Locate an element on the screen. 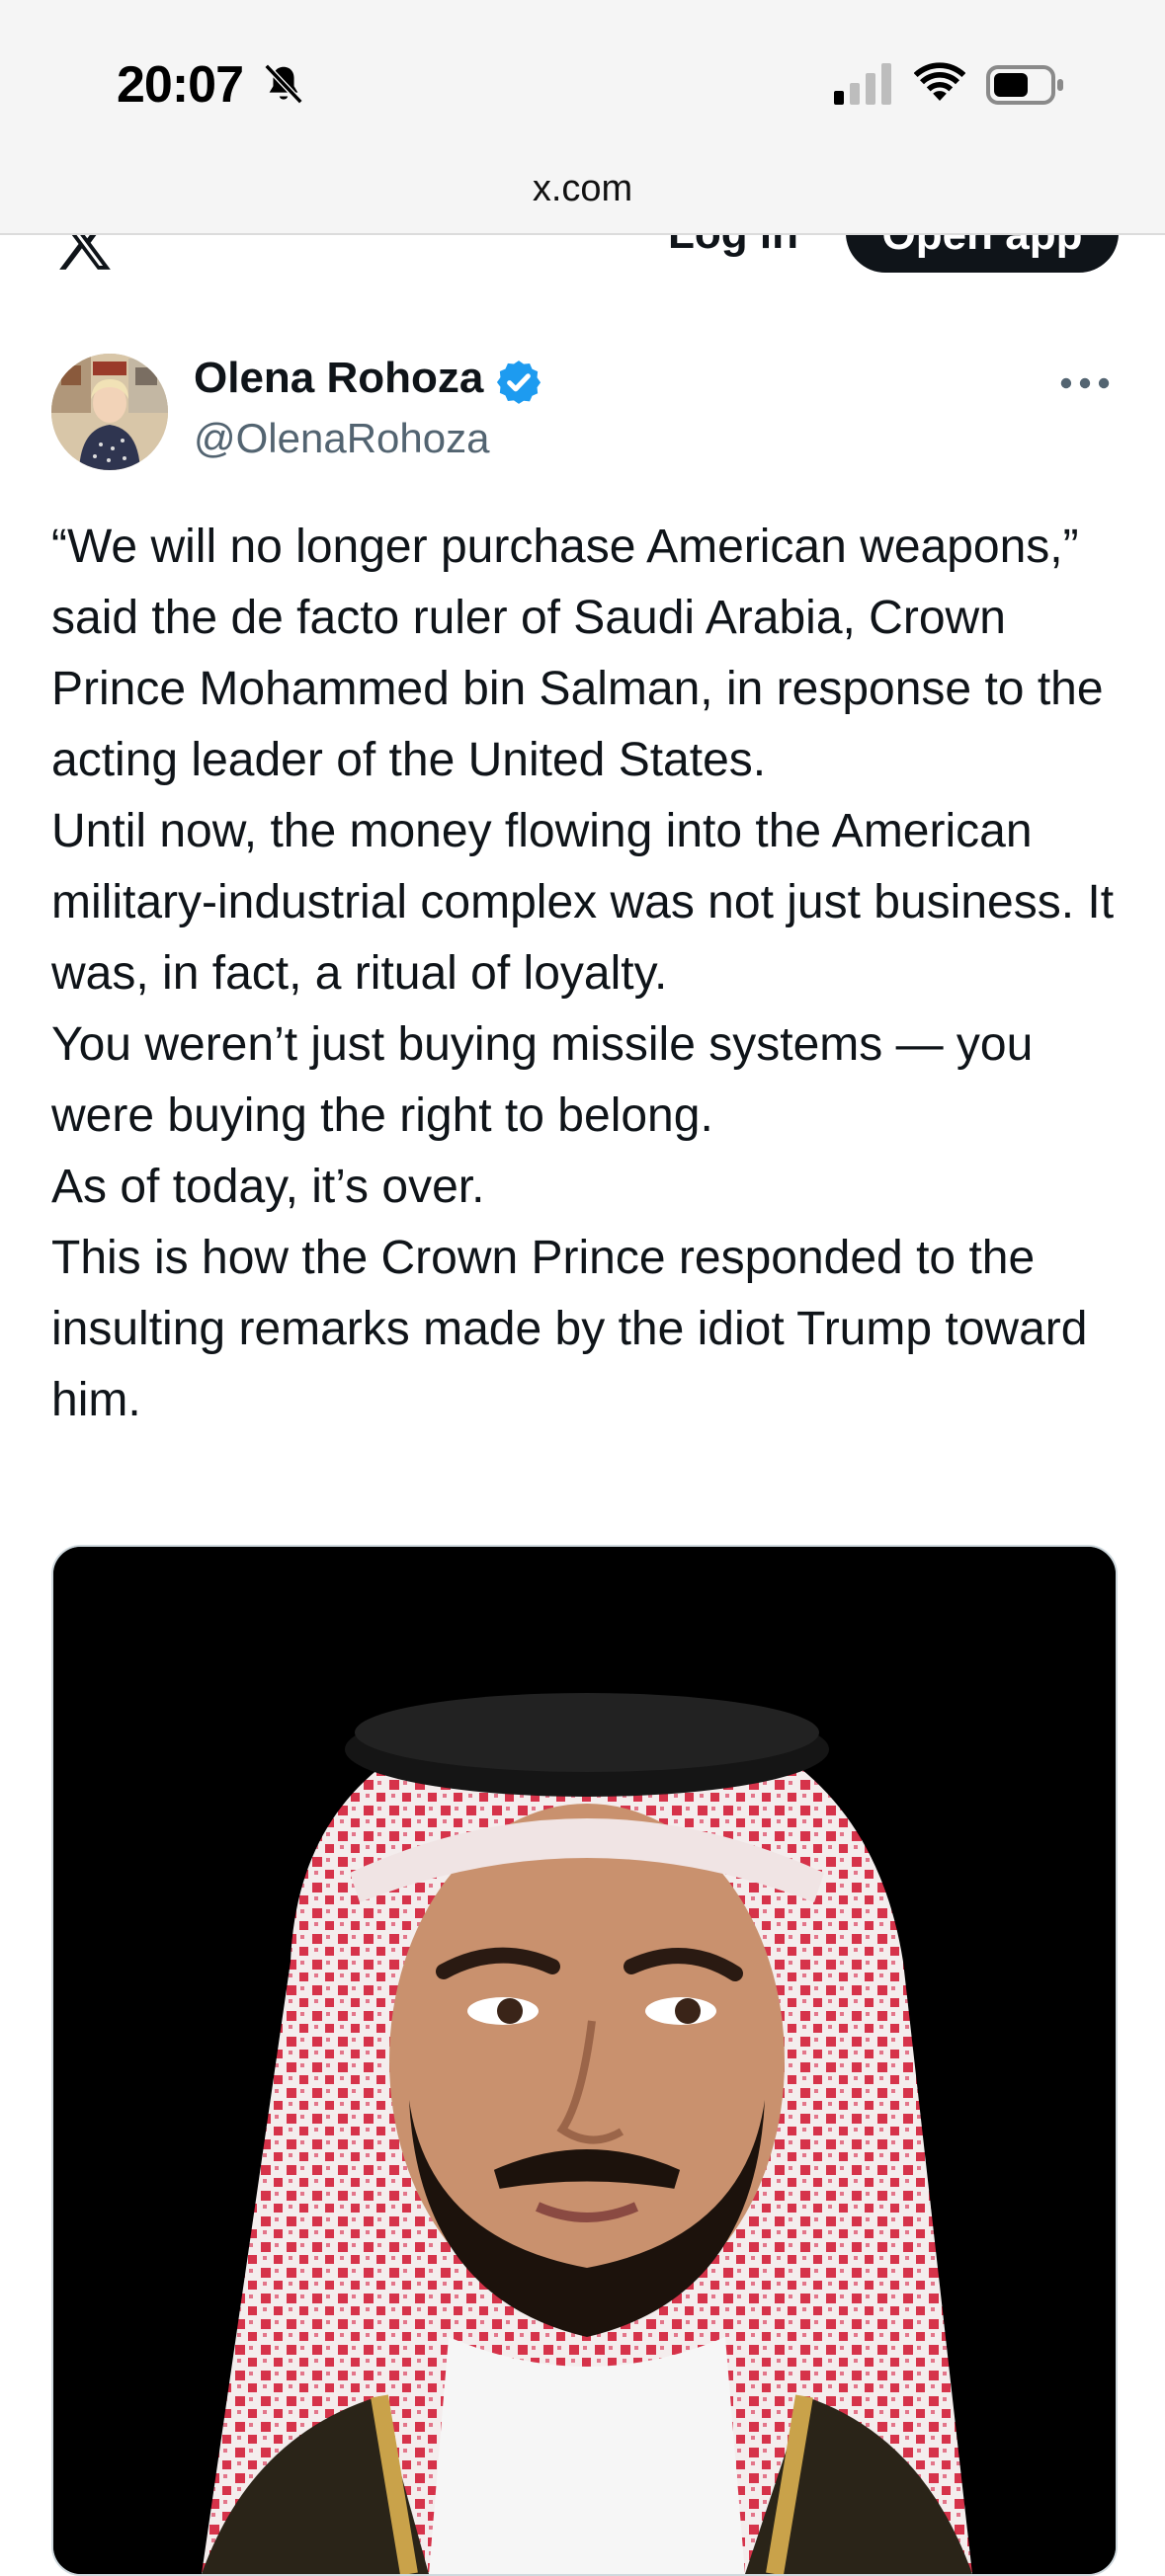 The width and height of the screenshot is (1165, 2576). top-navigation: Log in Open app is located at coordinates (582, 258).